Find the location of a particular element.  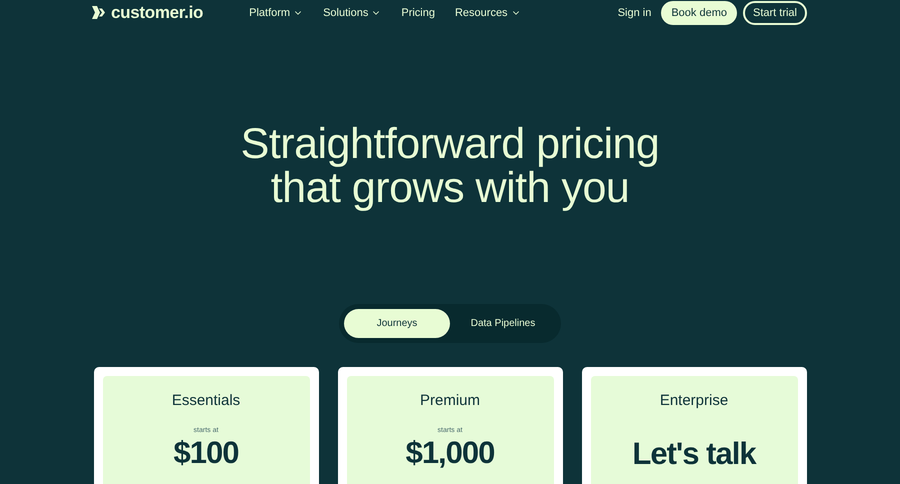

plan-name: Essentials is located at coordinates (206, 400).